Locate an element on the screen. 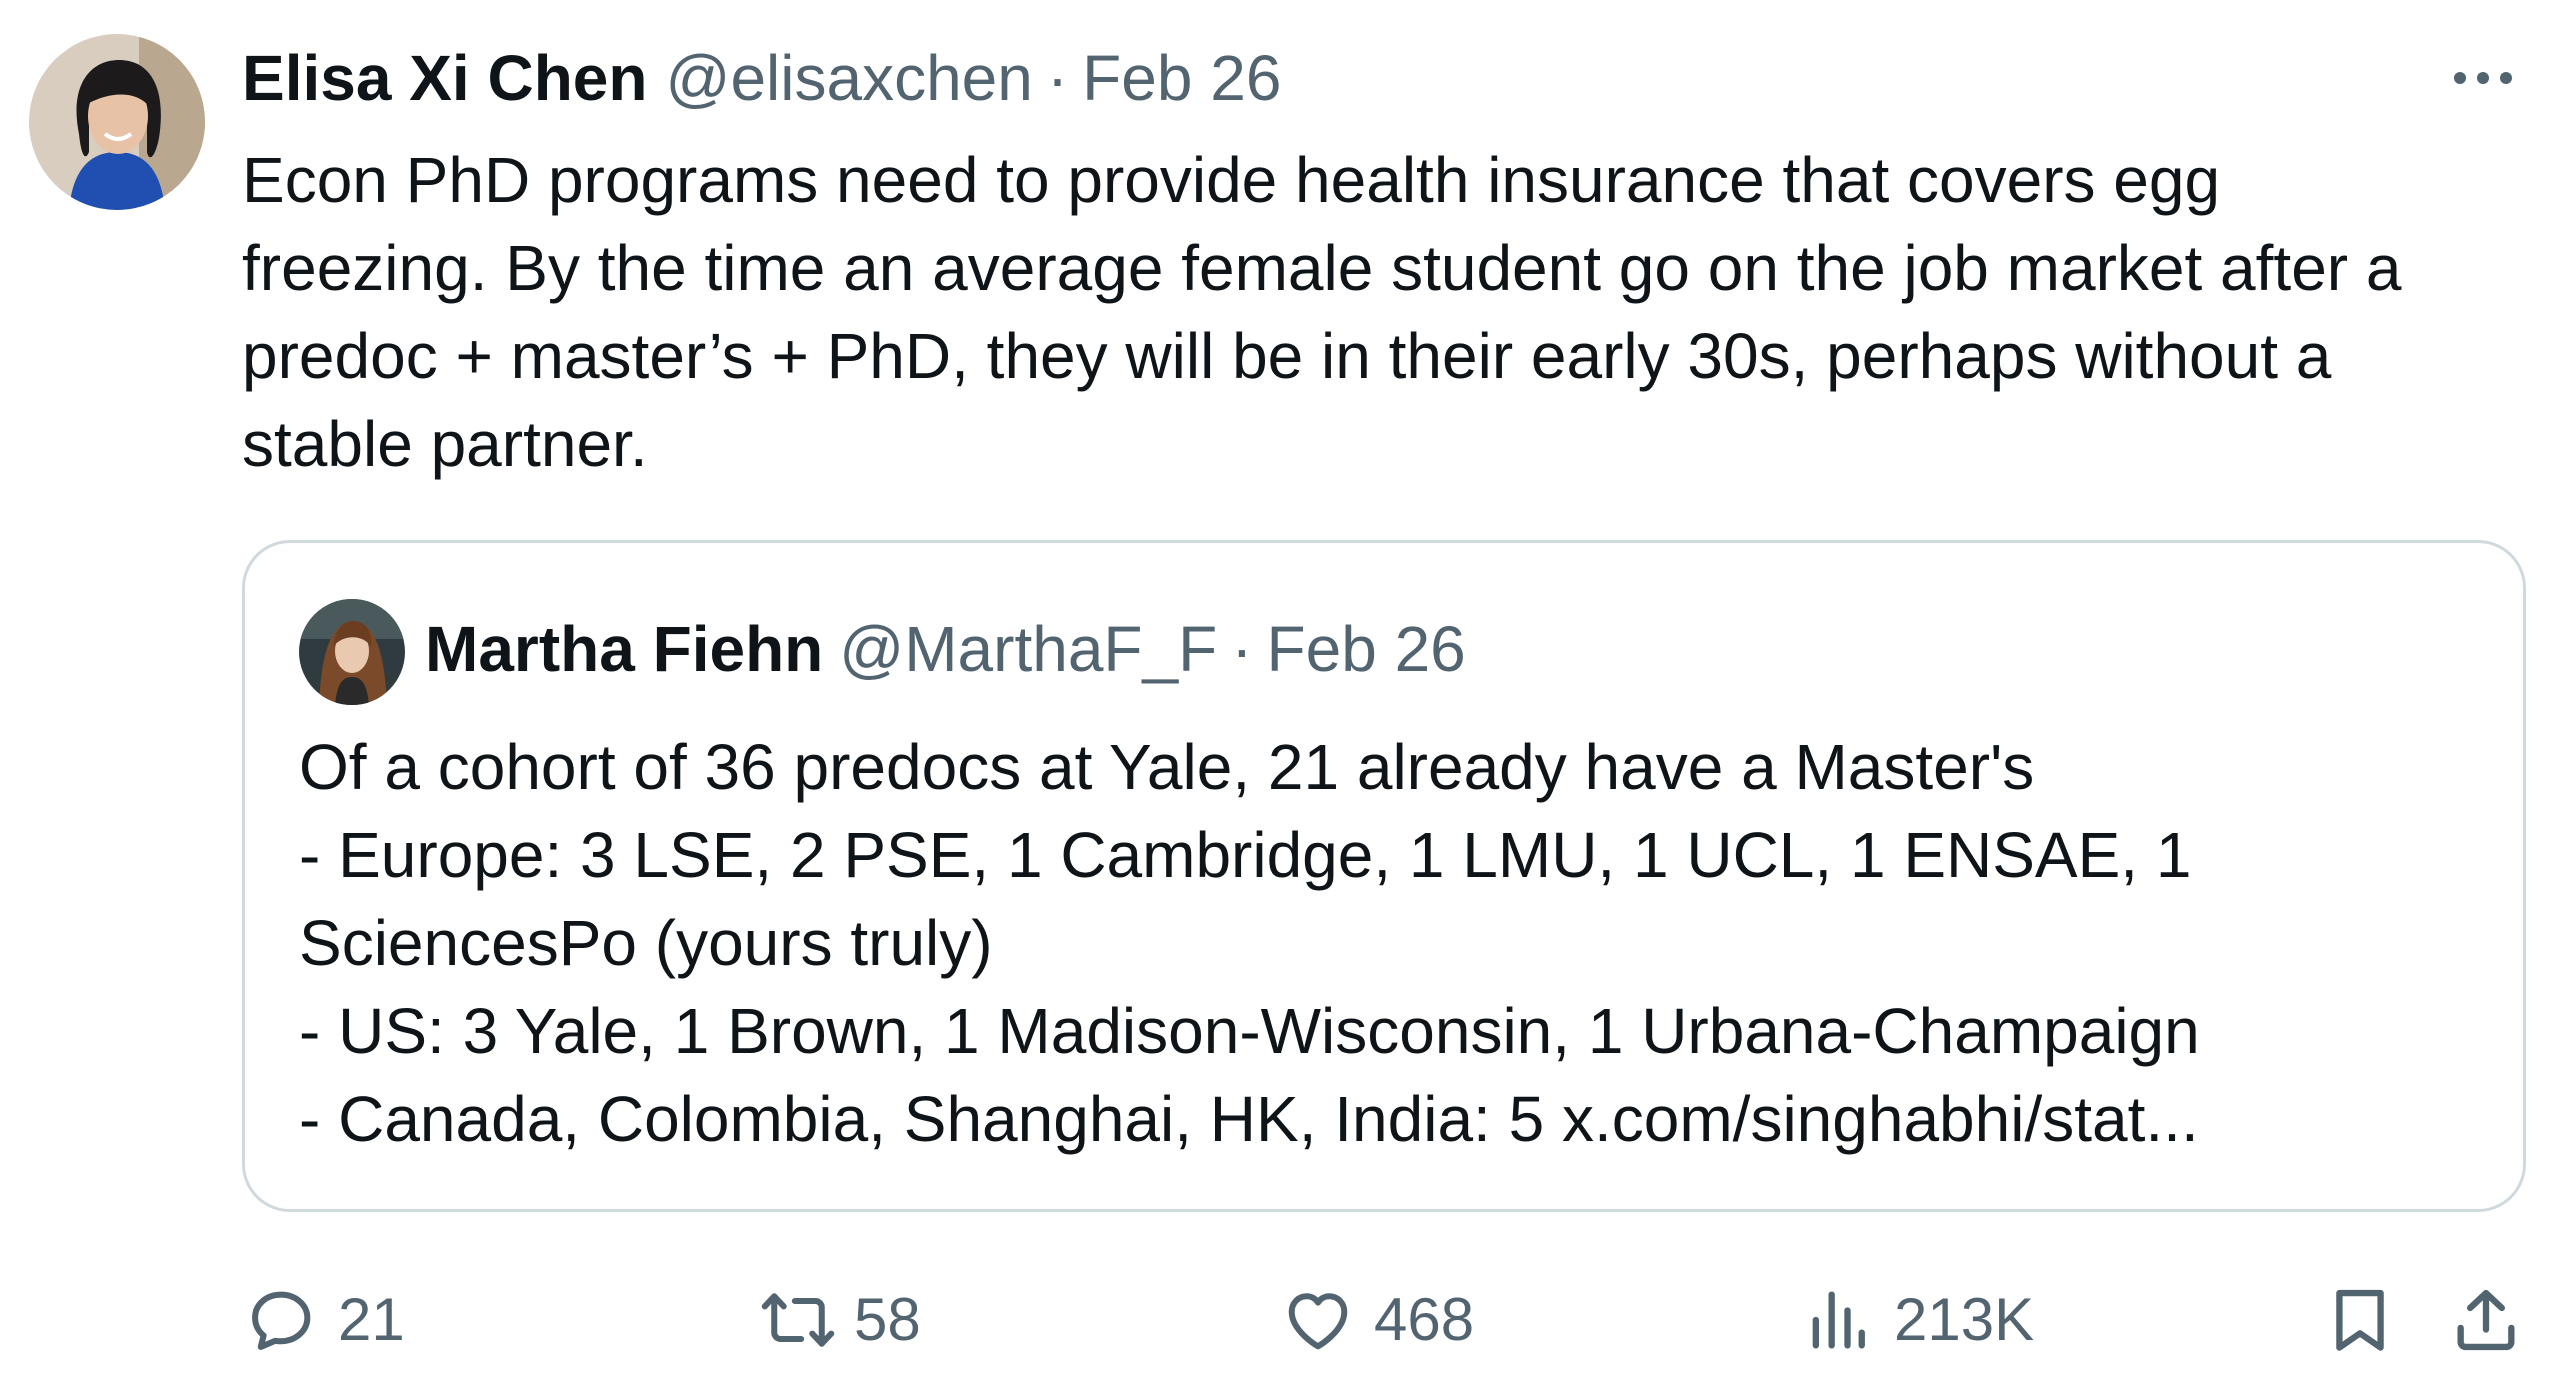  retweet-button: 58 is located at coordinates (840, 1320).